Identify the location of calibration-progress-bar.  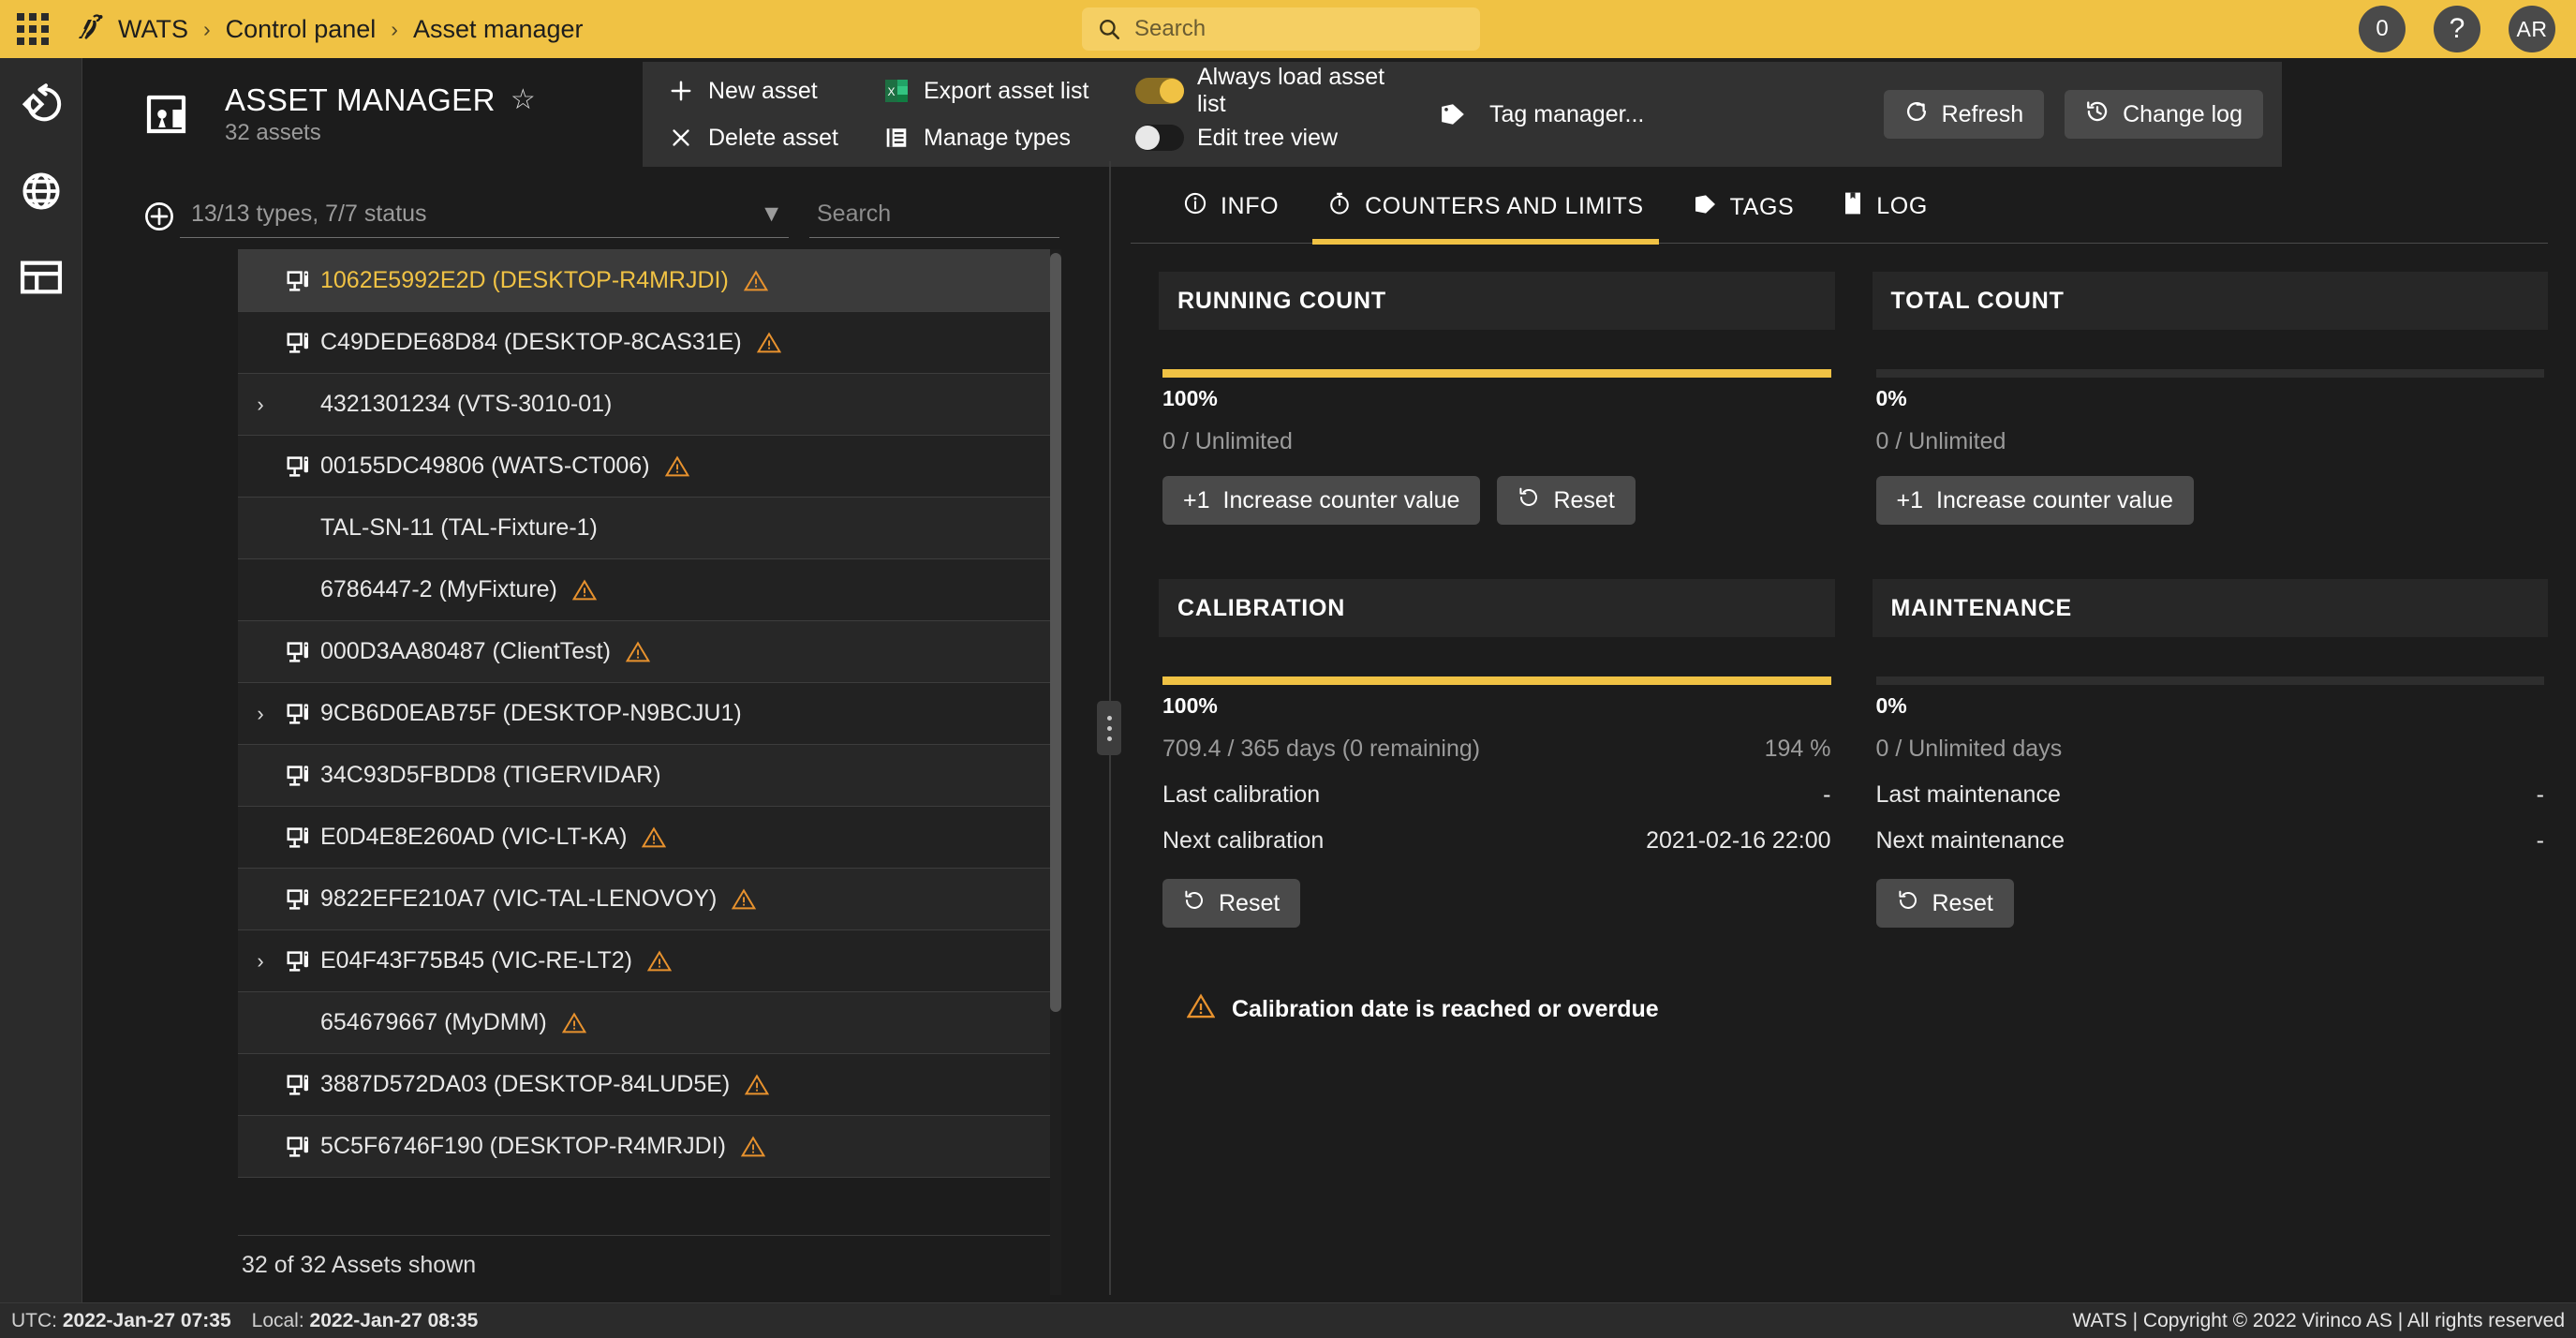
(1496, 680).